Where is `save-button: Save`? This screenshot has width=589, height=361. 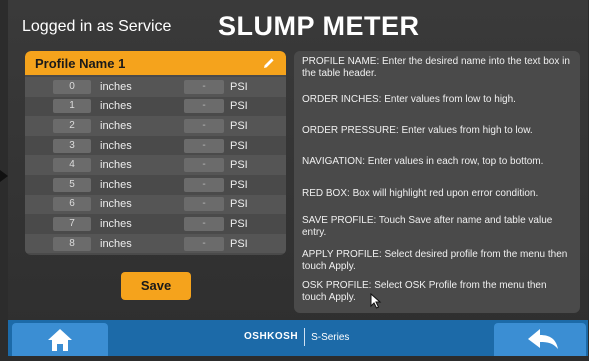 save-button: Save is located at coordinates (156, 286).